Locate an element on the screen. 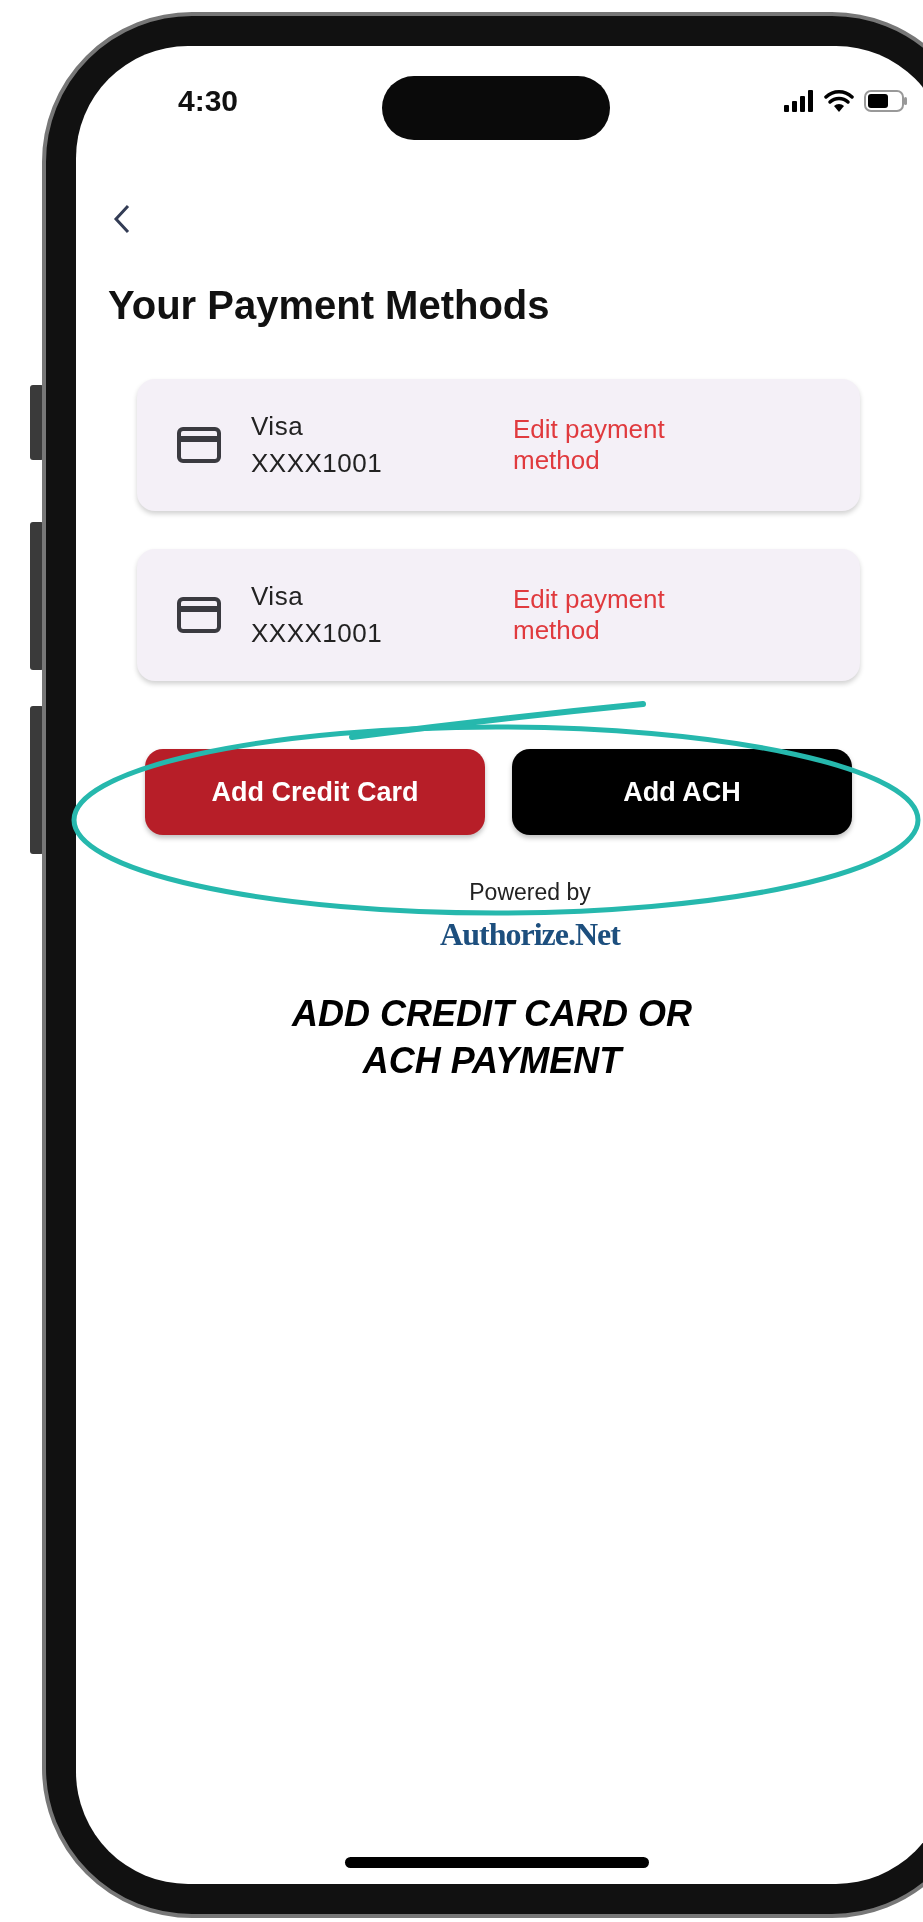  page-title: Your Payment Methods is located at coordinates (329, 305).